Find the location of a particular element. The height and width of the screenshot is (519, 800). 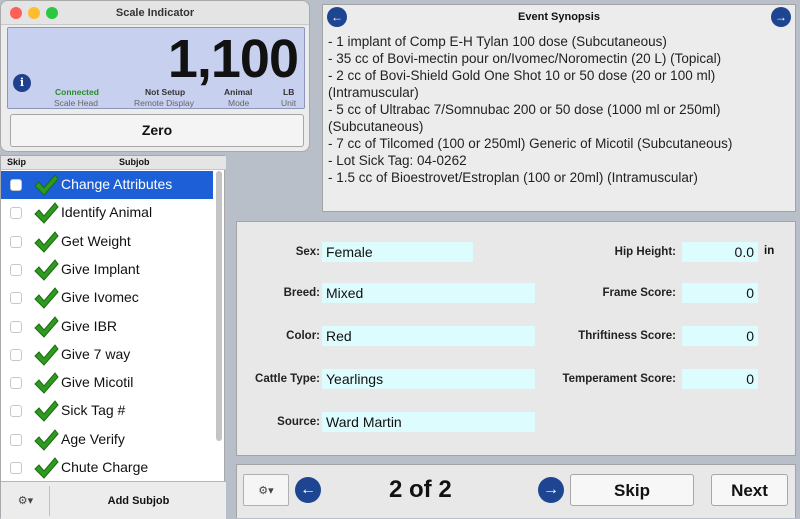

subjob-label: Identify Animal is located at coordinates (107, 212).